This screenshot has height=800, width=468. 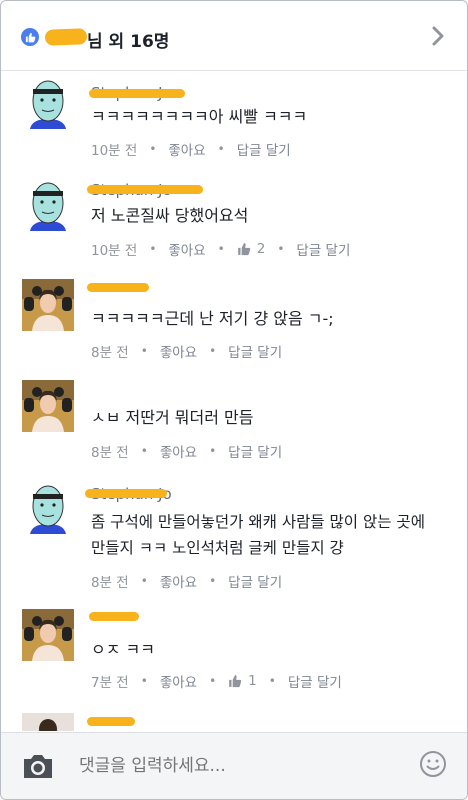 I want to click on smiley-icon, so click(x=433, y=764).